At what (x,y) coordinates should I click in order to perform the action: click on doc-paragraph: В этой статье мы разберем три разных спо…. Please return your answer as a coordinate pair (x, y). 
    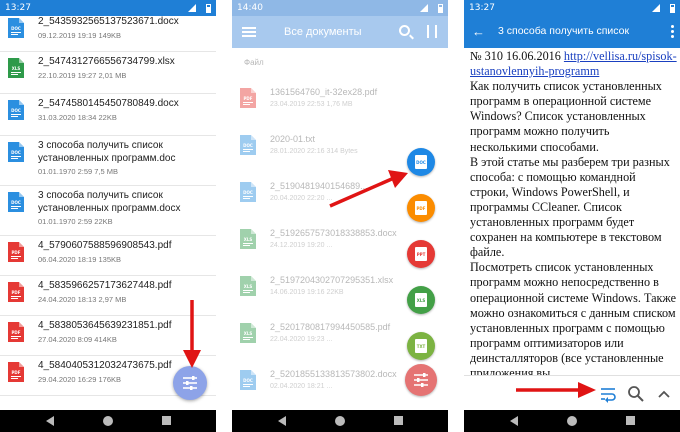
    Looking at the image, I should click on (570, 207).